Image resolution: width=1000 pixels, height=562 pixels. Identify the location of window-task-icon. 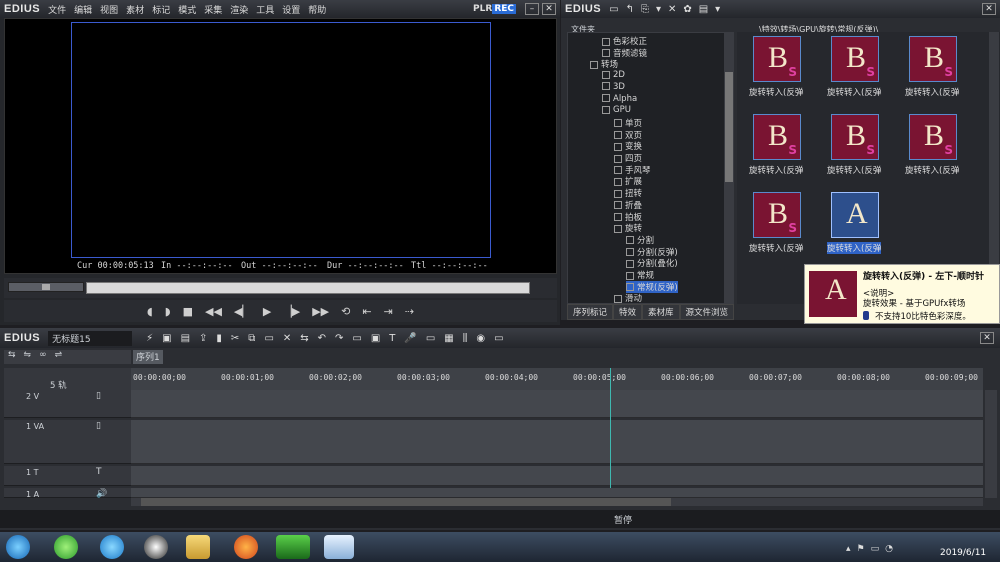
(339, 547).